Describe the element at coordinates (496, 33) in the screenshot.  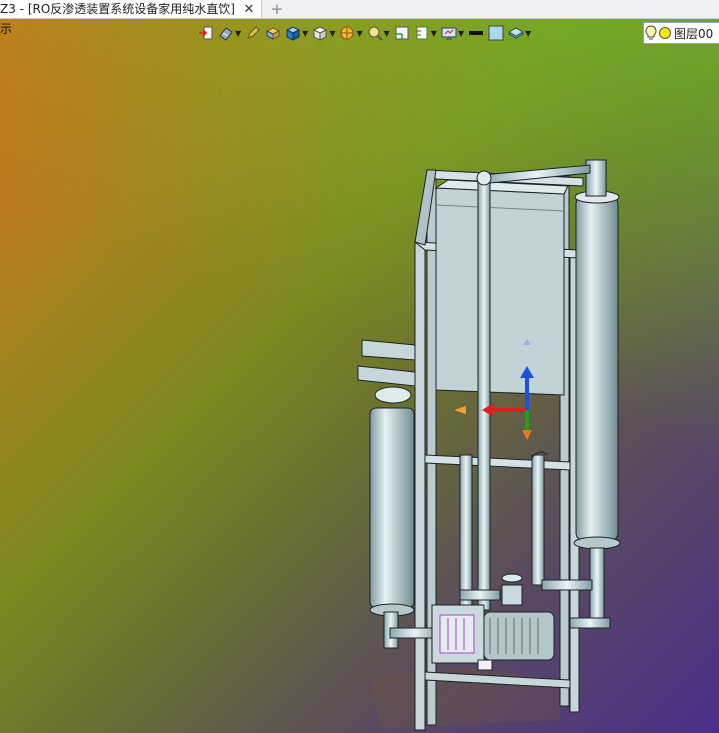
I see `color-swatch-icon` at that location.